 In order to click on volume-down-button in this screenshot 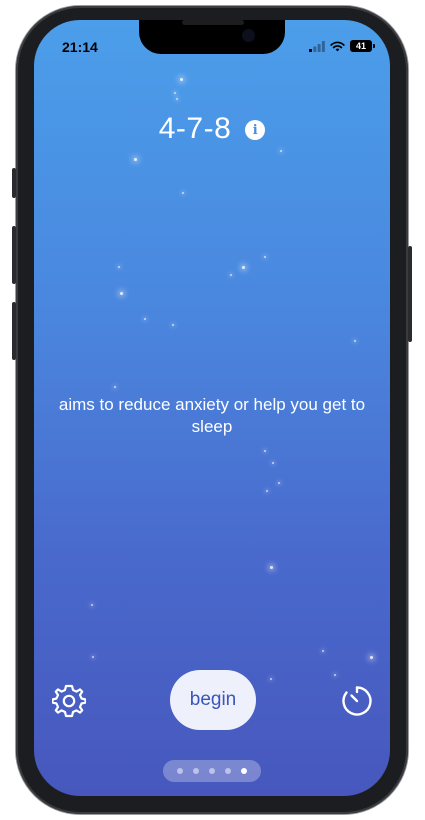, I will do `click(14, 331)`.